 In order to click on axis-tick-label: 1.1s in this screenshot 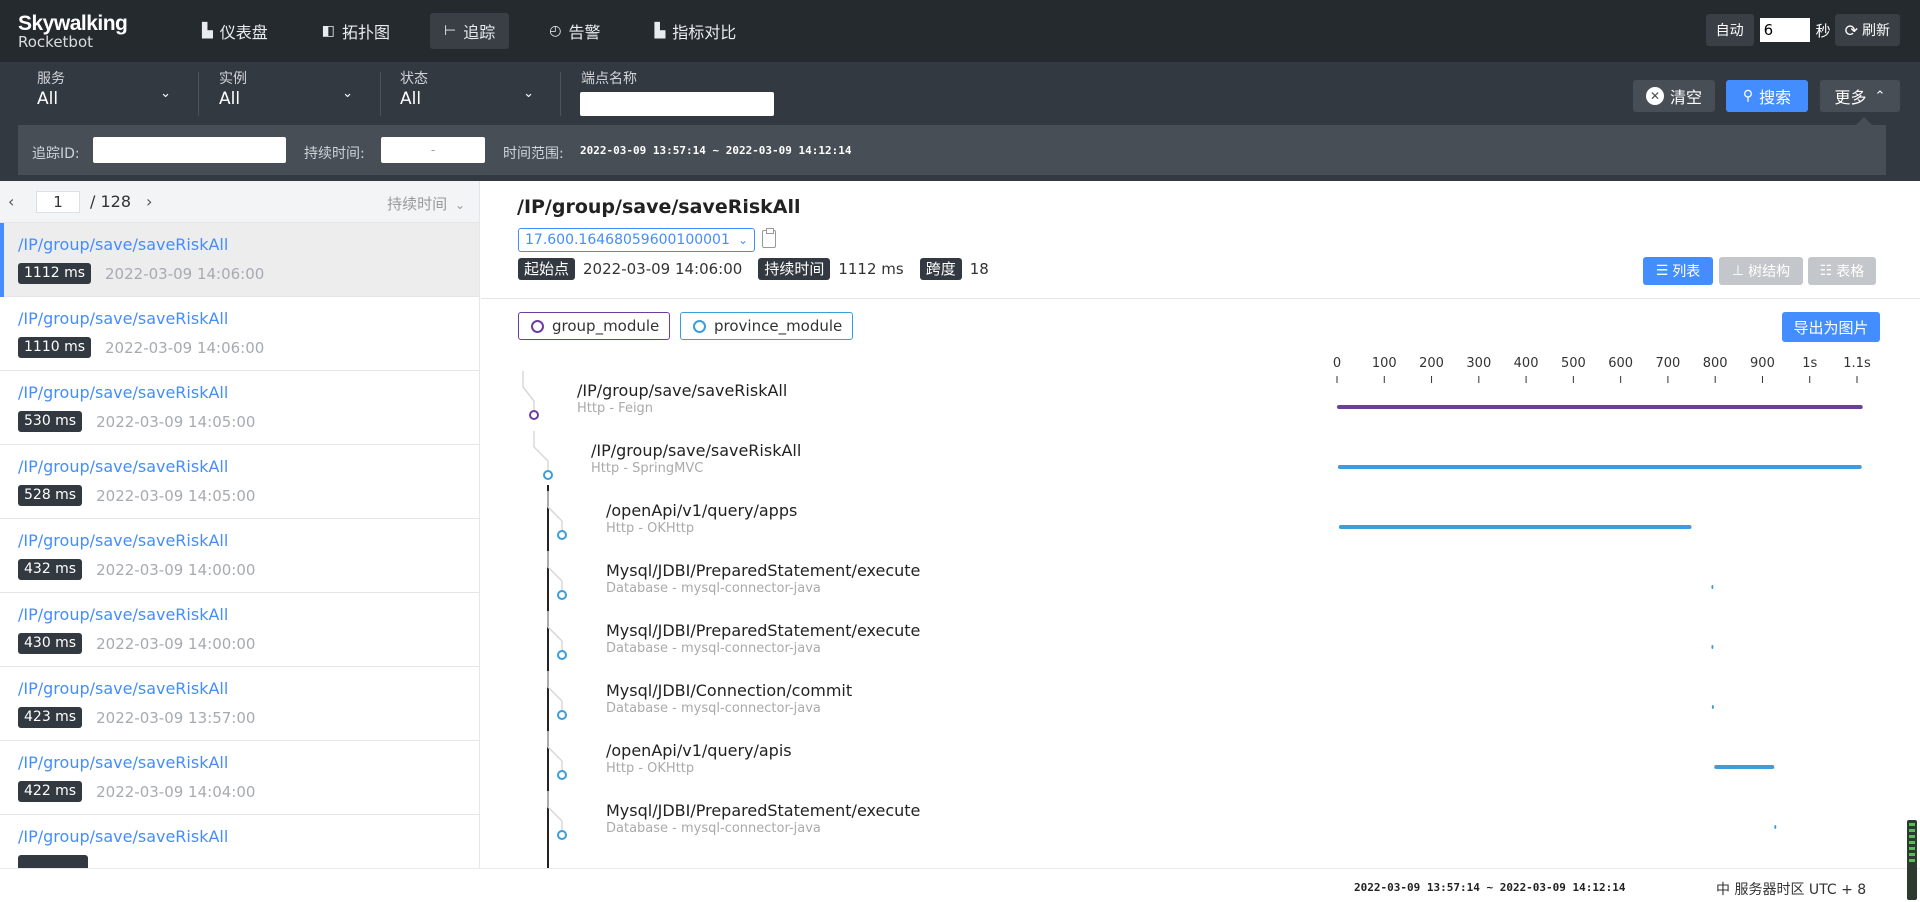, I will do `click(1857, 363)`.